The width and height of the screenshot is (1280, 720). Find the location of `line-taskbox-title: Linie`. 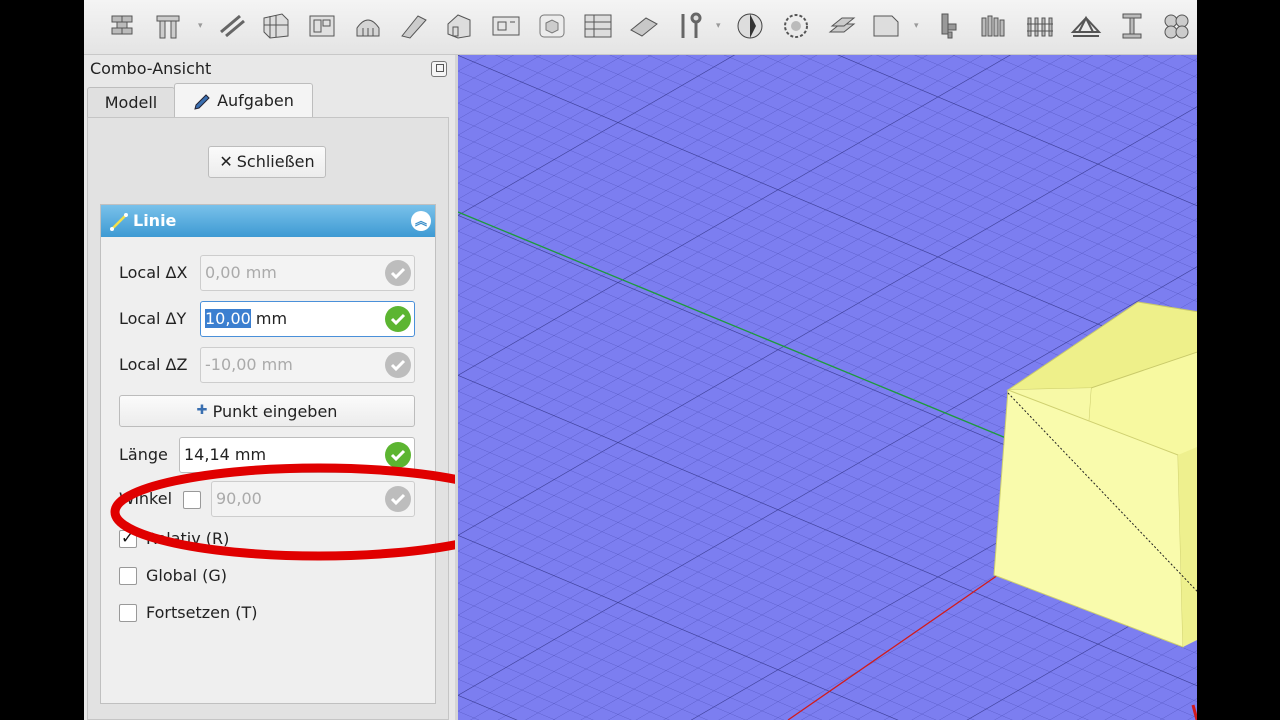

line-taskbox-title: Linie is located at coordinates (155, 220).